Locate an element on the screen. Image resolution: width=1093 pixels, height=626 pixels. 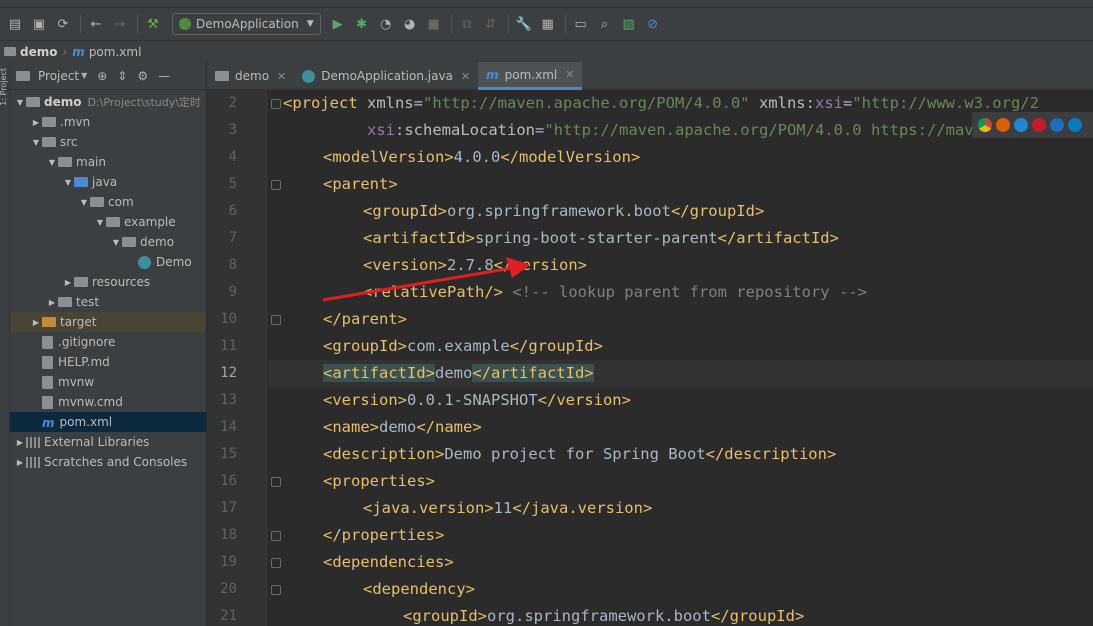
code-token: <groupId> is located at coordinates (445, 616).